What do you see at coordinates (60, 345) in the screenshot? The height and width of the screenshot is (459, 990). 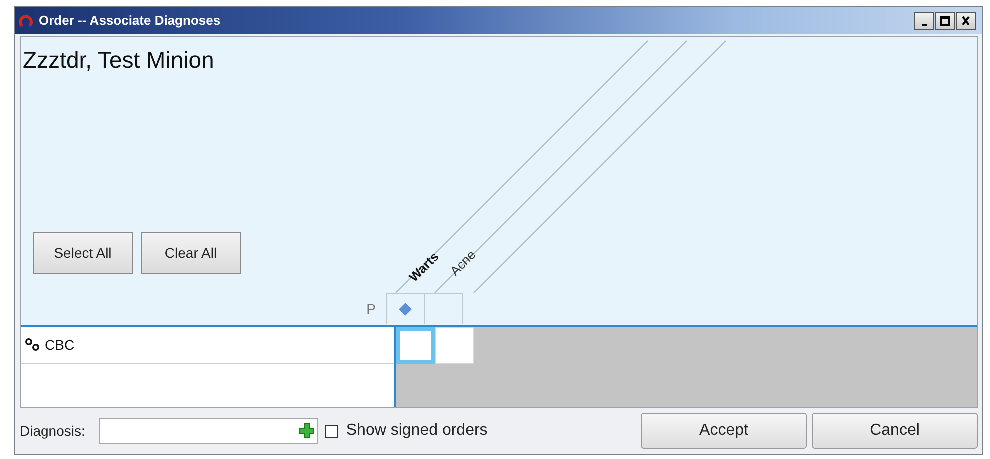 I see `order-name: CBC` at bounding box center [60, 345].